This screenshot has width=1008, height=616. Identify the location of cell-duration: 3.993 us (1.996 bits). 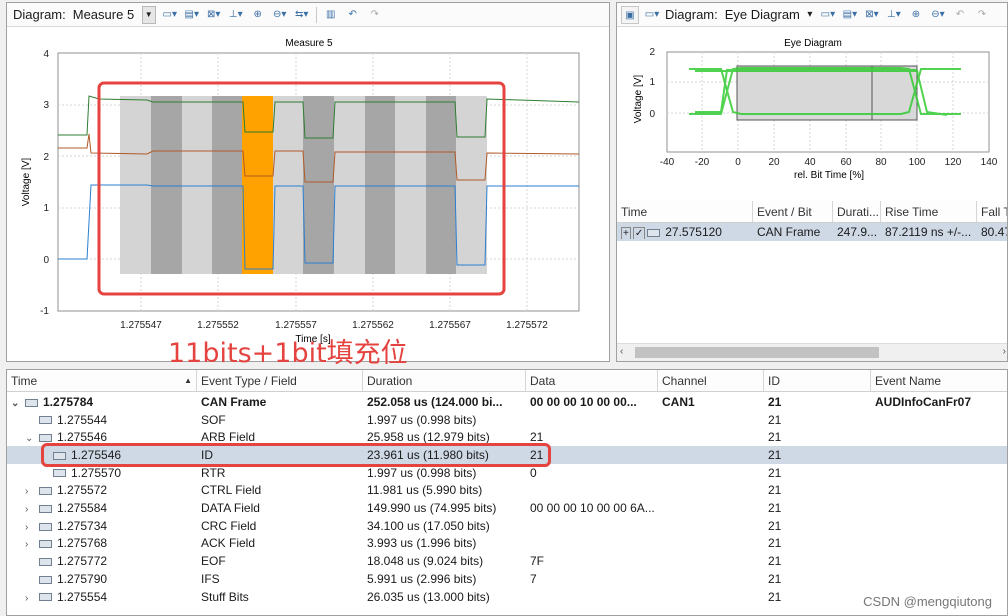
(422, 543).